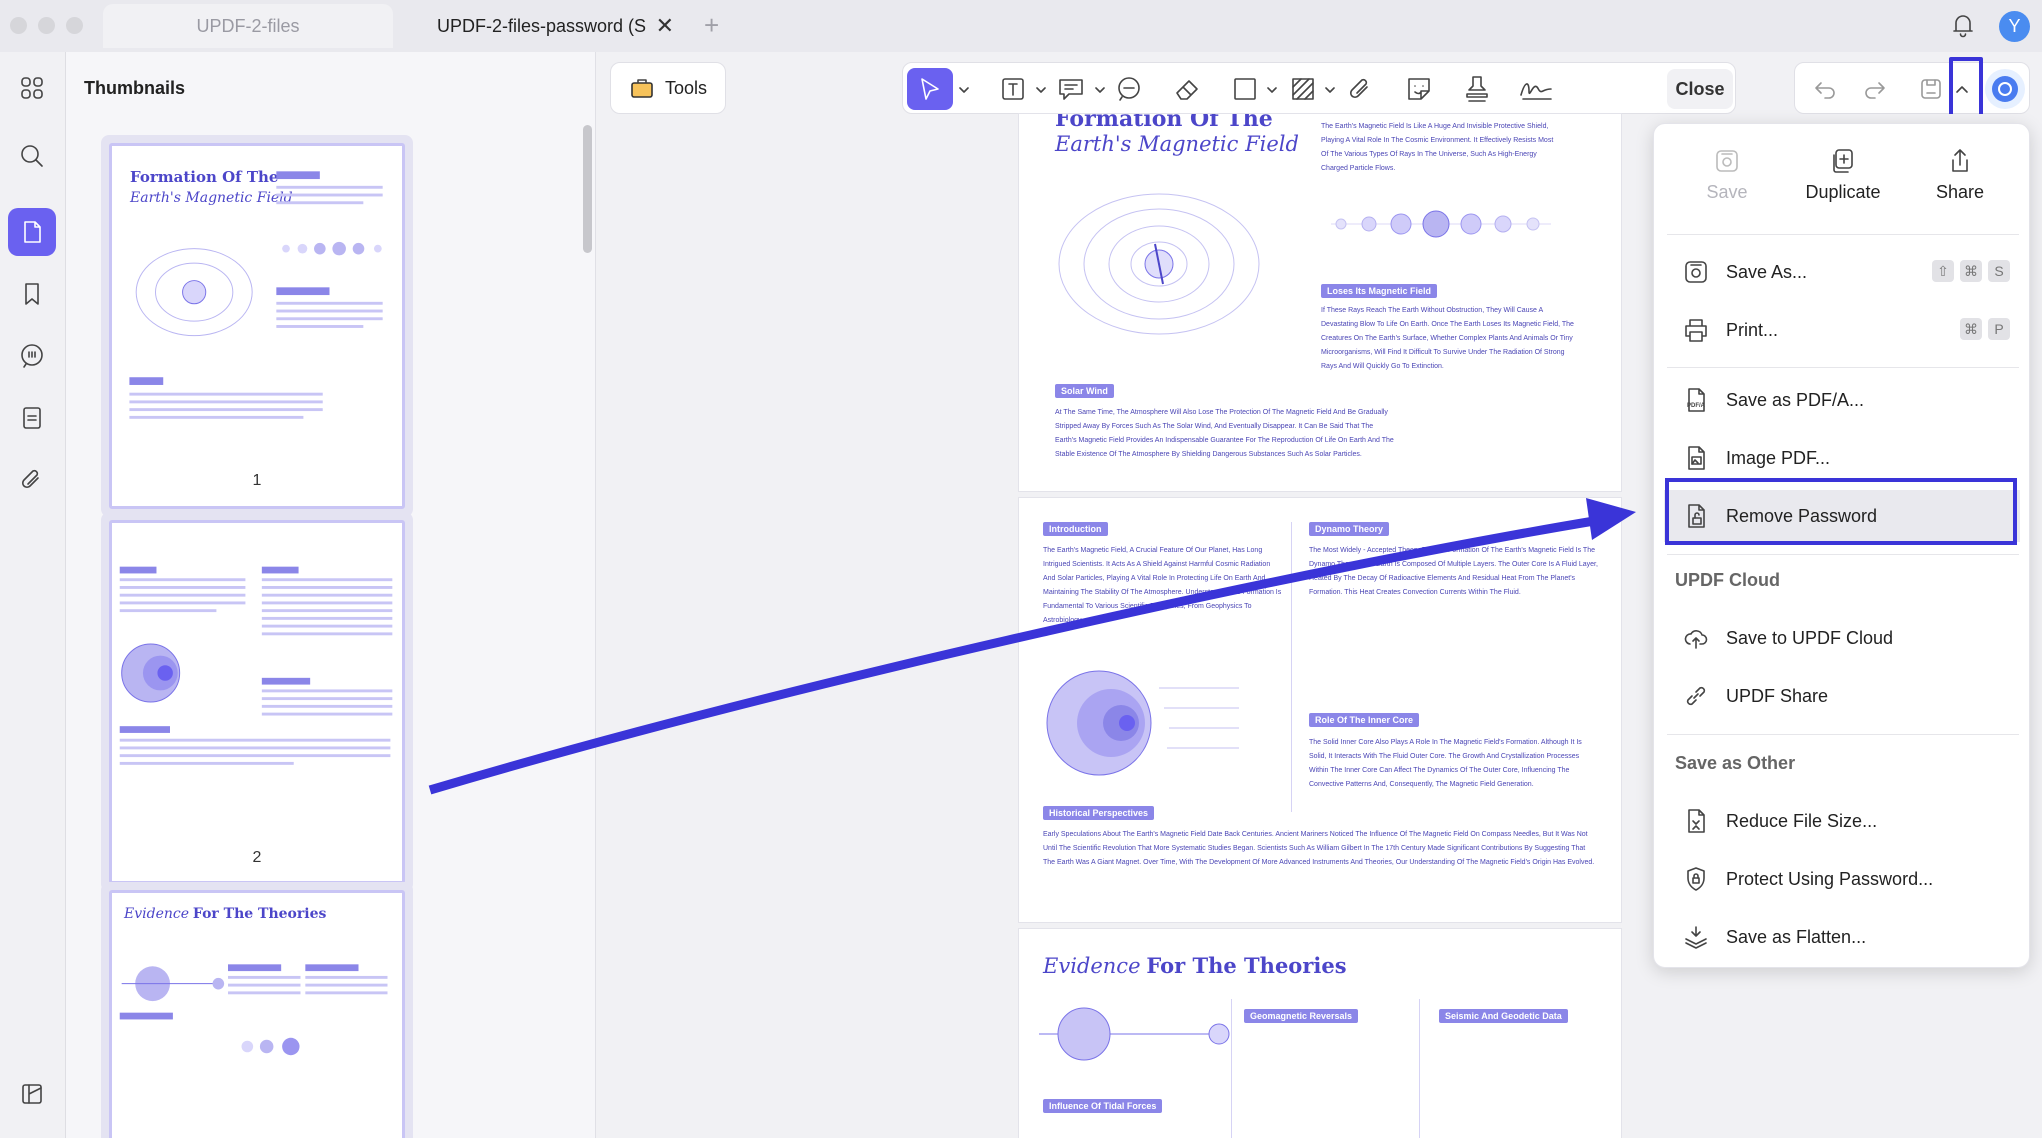 The height and width of the screenshot is (1138, 2042). I want to click on menu-duplicate-button: Duplicate, so click(1843, 174).